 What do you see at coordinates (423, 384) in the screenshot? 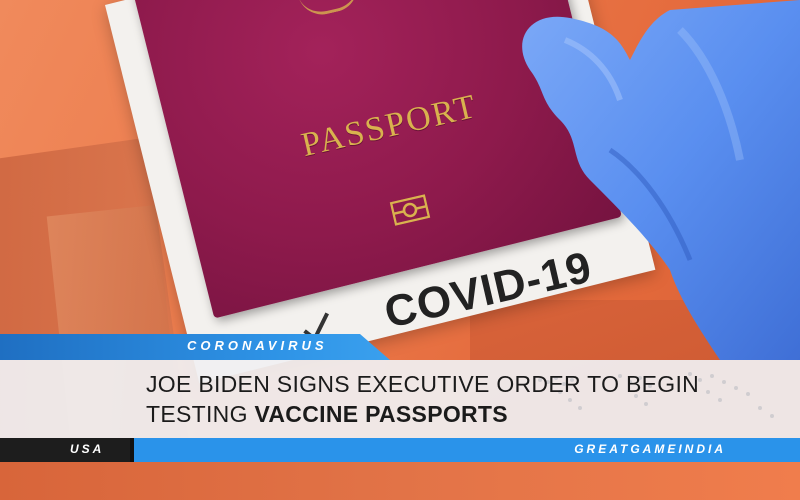
I see `headline-line-1: JOE BIDEN SIGNS EXECUTIVE ORDER TO BEGIN` at bounding box center [423, 384].